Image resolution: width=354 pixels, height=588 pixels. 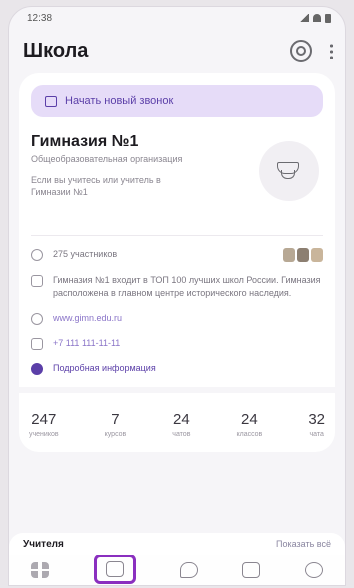 I want to click on graduation-cap-icon, so click(x=289, y=171).